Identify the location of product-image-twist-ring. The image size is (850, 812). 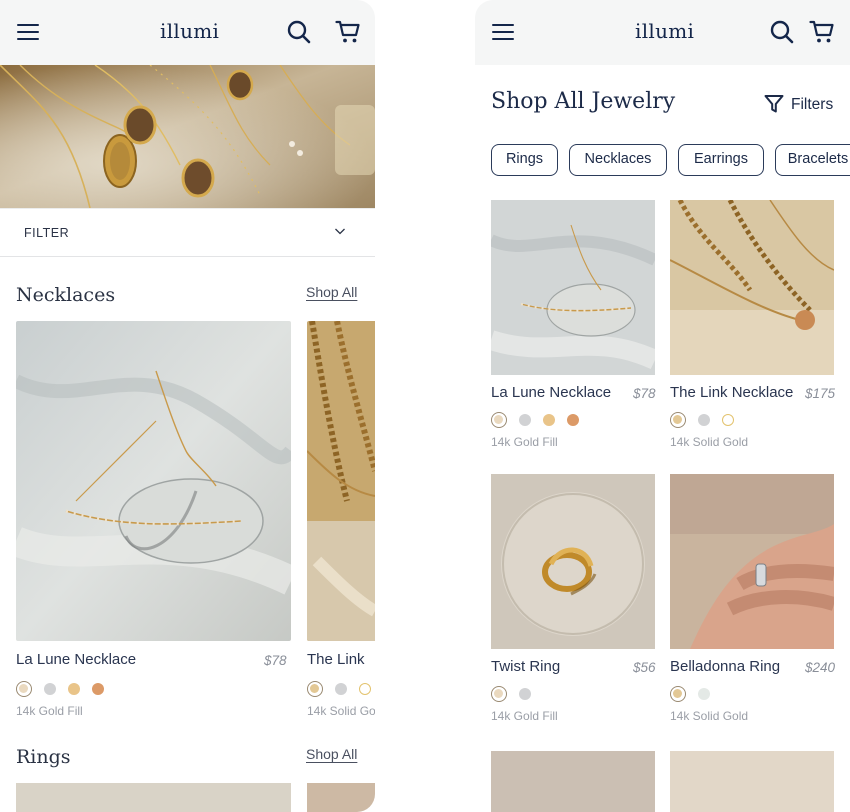
(573, 561).